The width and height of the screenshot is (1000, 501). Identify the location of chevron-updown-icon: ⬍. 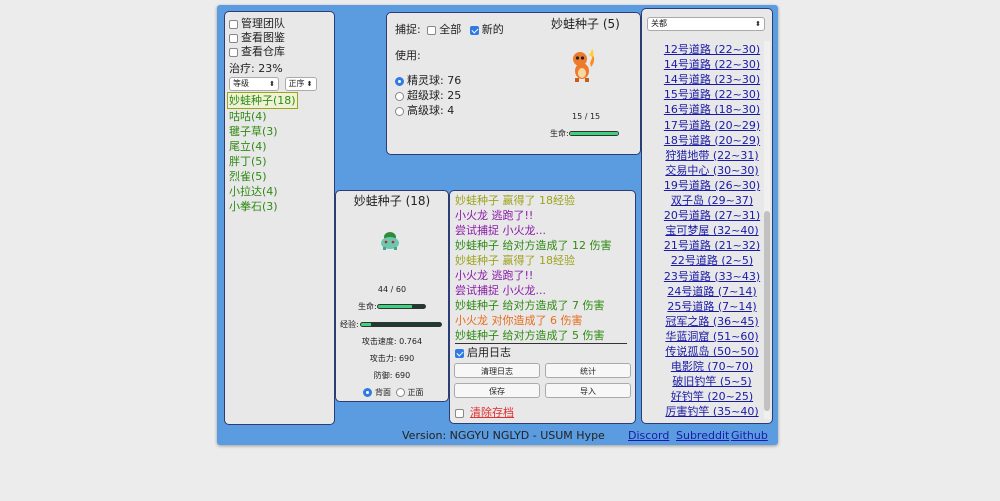
(309, 84).